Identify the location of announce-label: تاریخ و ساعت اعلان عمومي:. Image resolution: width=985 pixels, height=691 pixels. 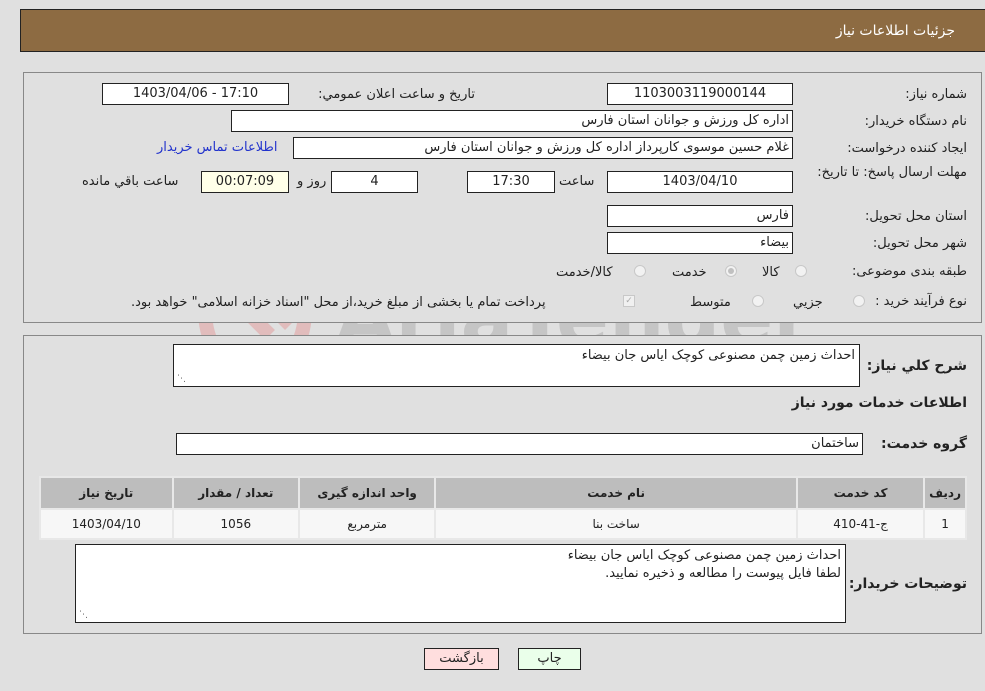
(396, 94).